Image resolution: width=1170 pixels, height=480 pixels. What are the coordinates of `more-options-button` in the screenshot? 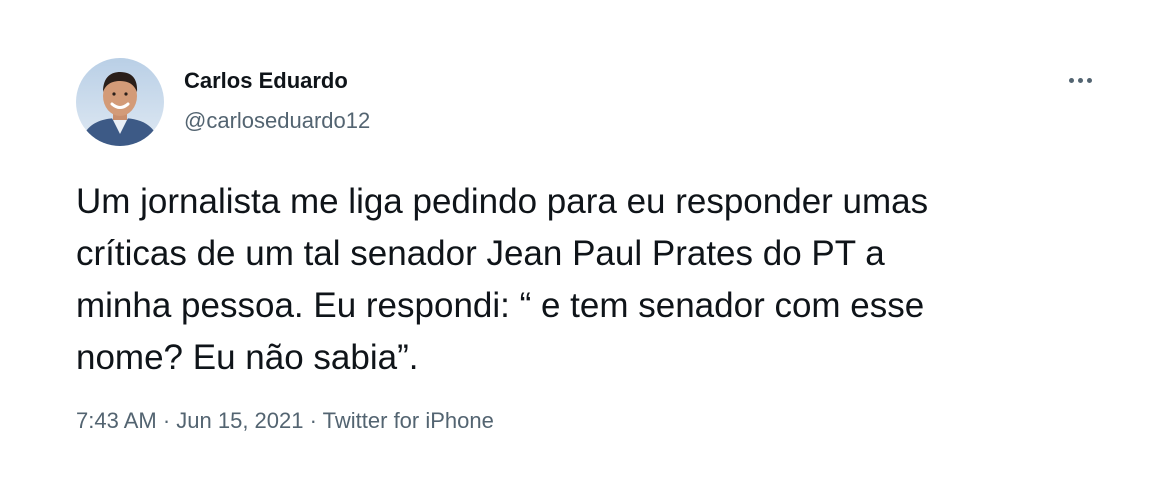 It's located at (1080, 80).